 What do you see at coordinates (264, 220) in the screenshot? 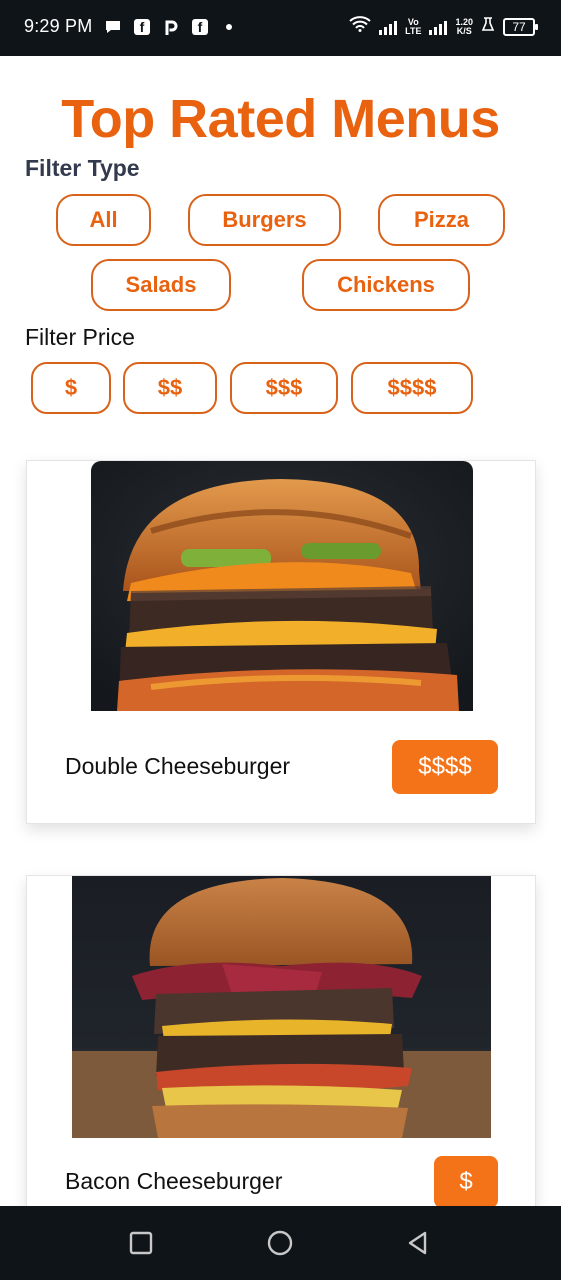
I see `filter-type-burgers: Burgers` at bounding box center [264, 220].